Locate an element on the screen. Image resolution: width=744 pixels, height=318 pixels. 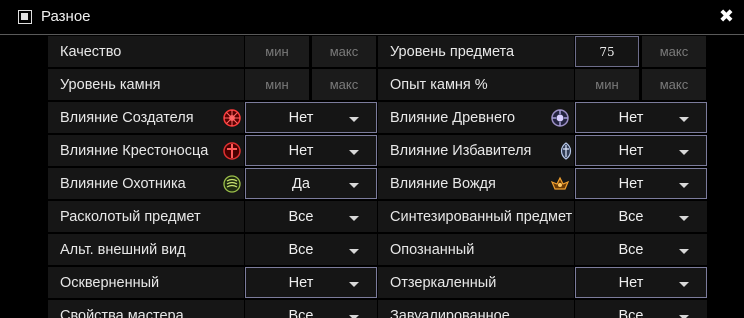
filter-row: Свойства мастера Все Завуалированное Все is located at coordinates (378, 308).